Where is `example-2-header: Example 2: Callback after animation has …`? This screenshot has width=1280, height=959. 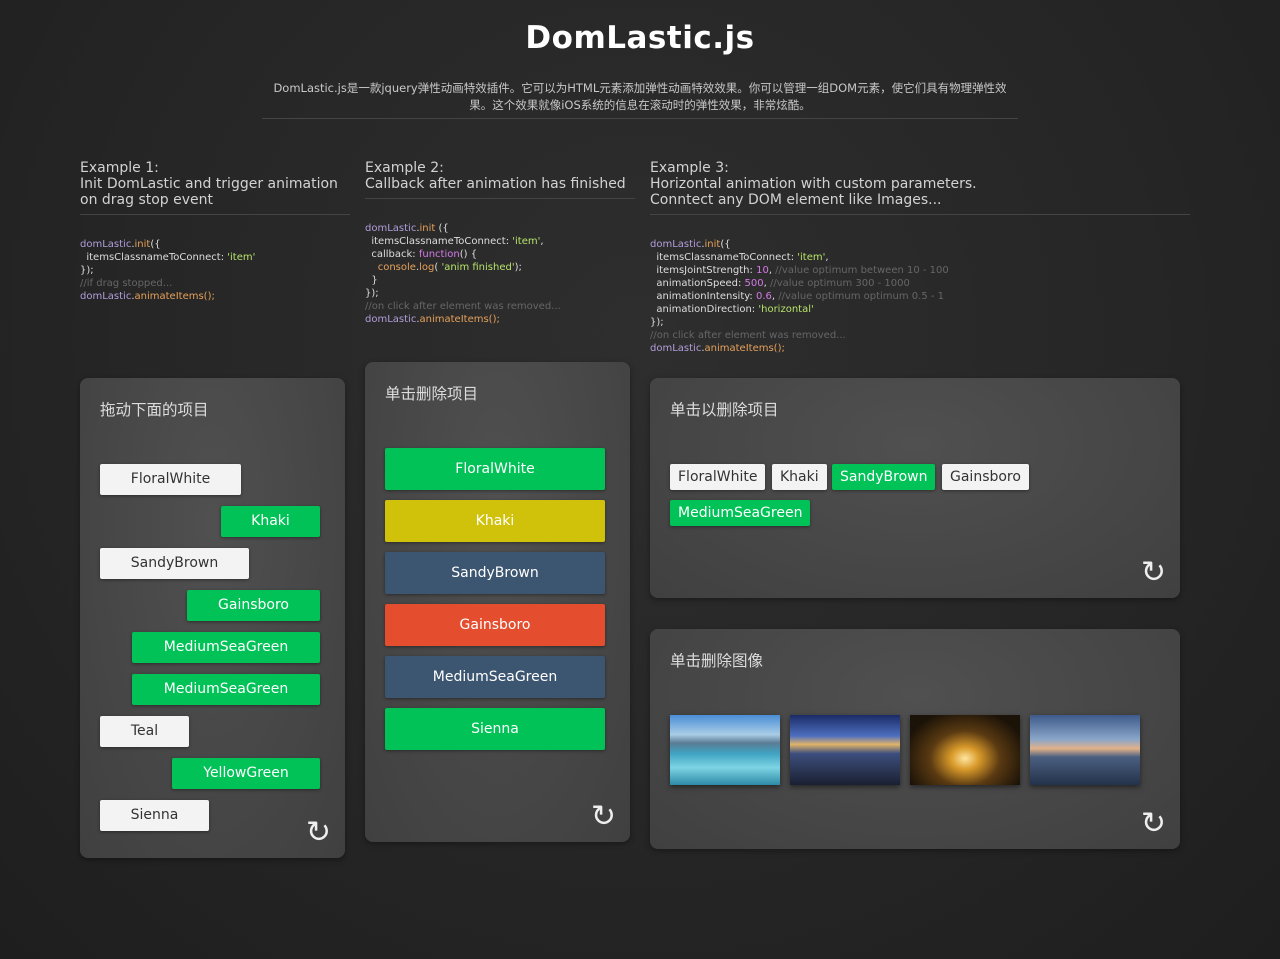
example-2-header: Example 2: Callback after animation has … is located at coordinates (500, 179).